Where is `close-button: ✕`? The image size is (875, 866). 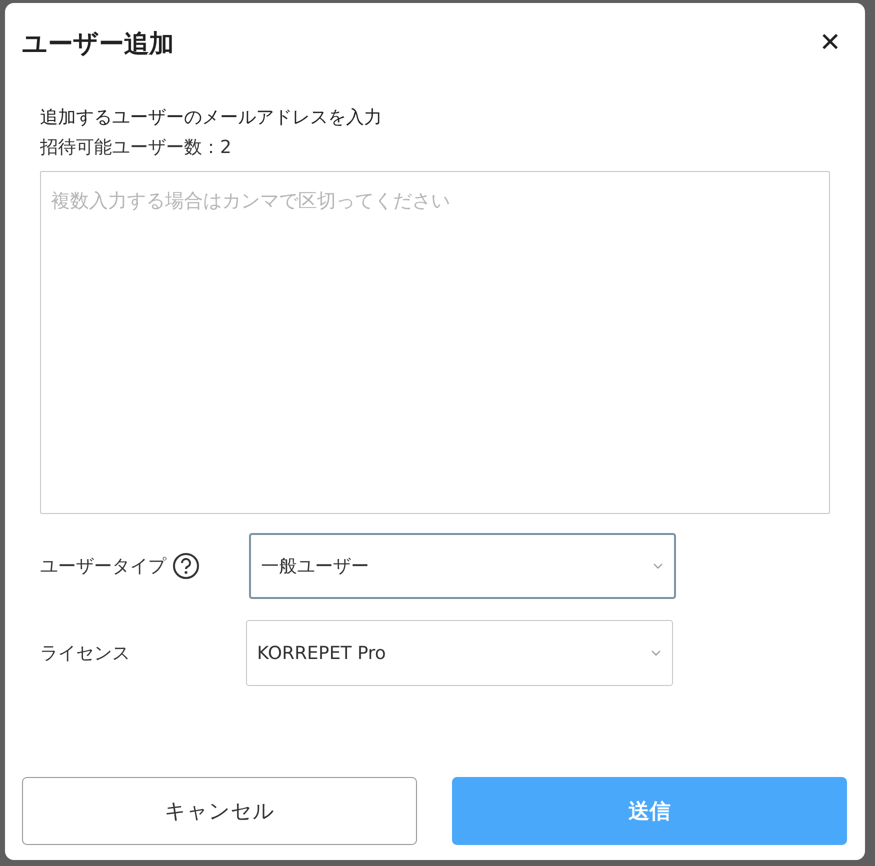 close-button: ✕ is located at coordinates (830, 43).